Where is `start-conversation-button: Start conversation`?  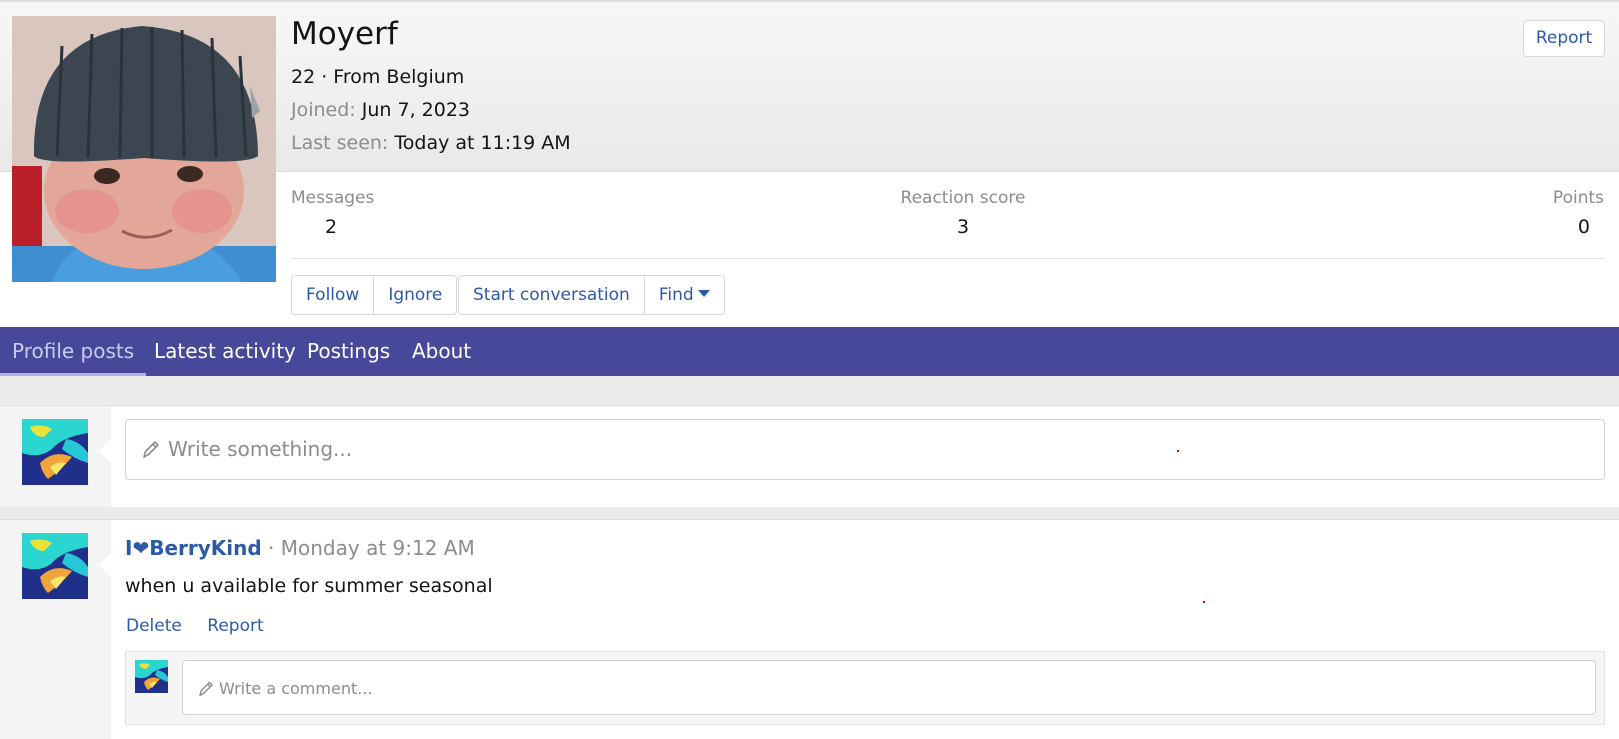
start-conversation-button: Start conversation is located at coordinates (551, 295).